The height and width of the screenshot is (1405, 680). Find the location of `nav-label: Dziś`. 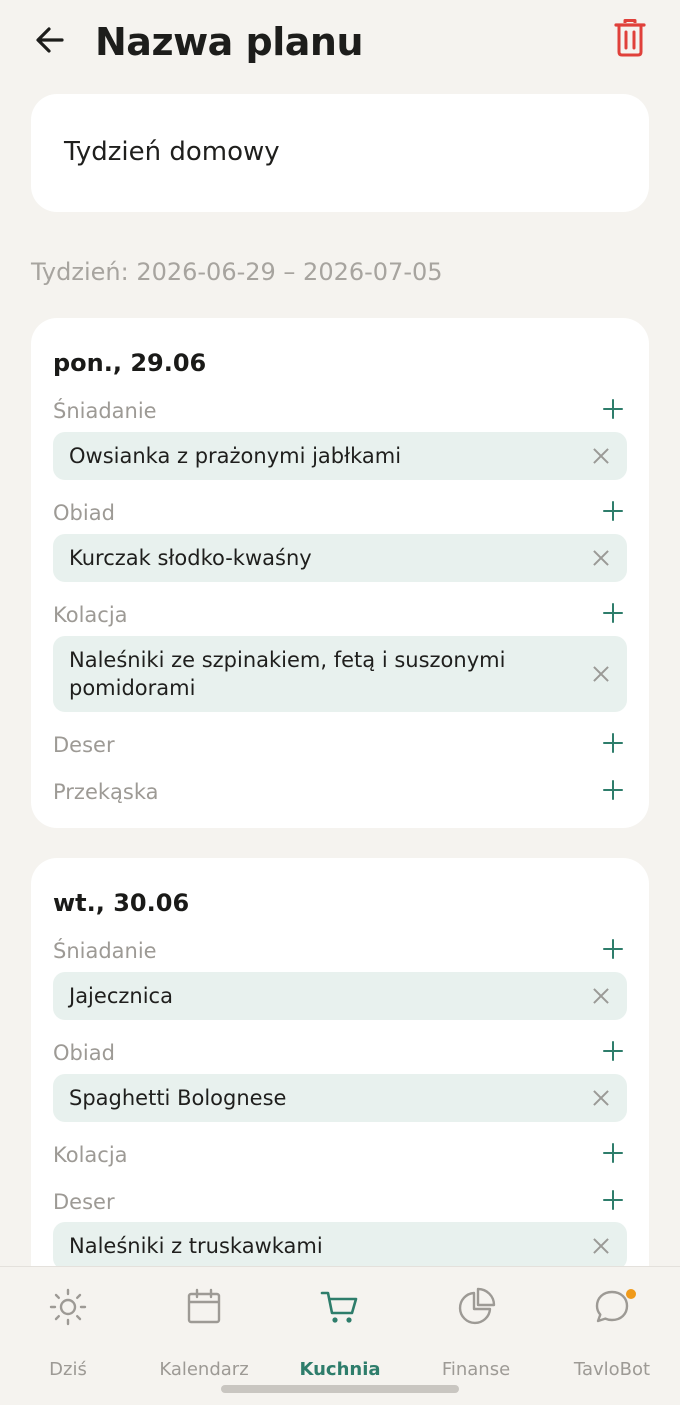

nav-label: Dziś is located at coordinates (68, 1369).